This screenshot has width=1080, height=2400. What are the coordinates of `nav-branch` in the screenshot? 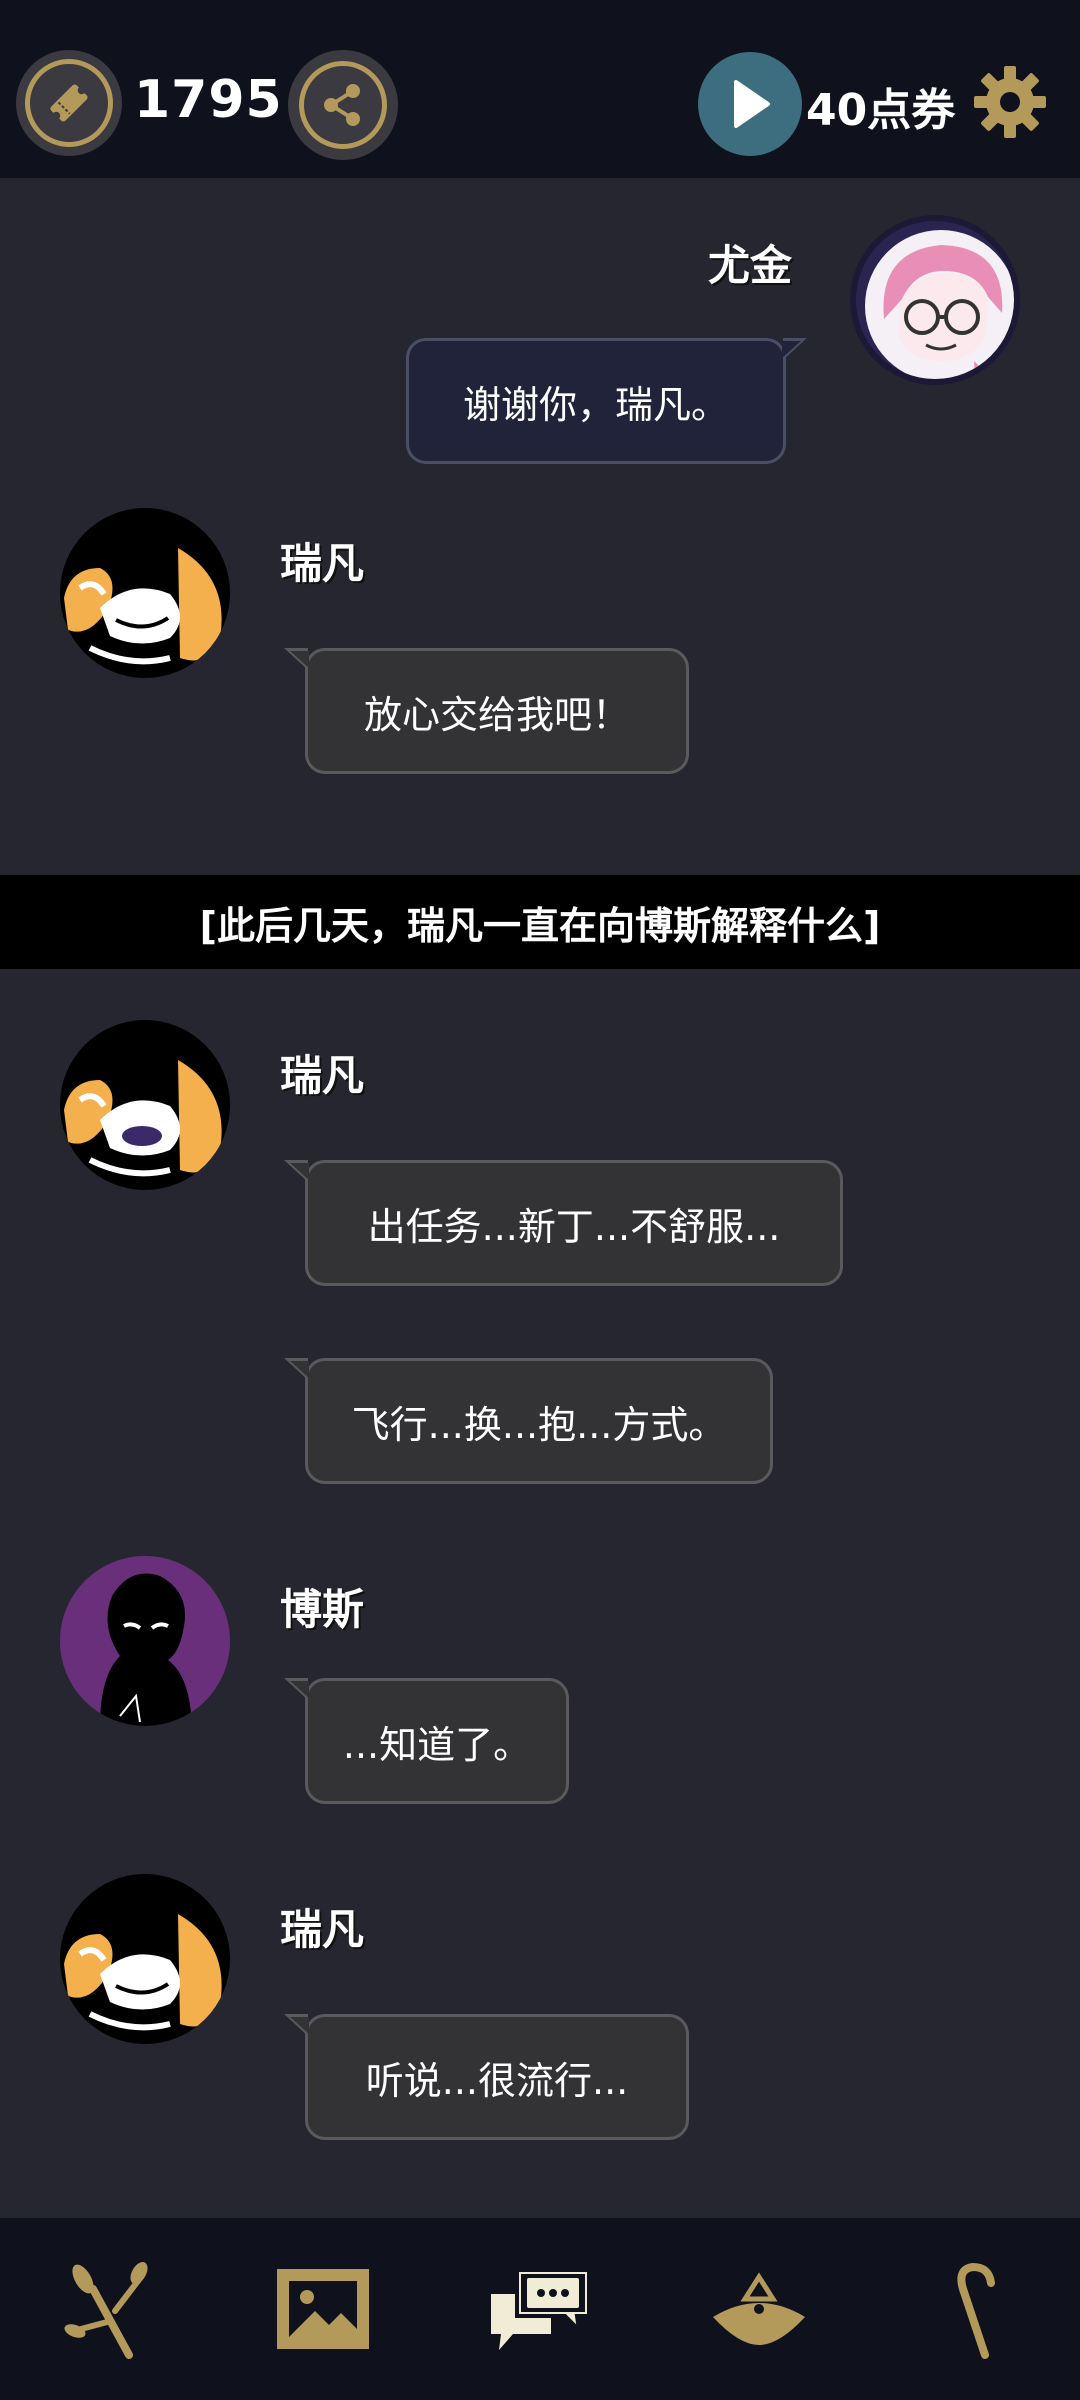 It's located at (107, 2309).